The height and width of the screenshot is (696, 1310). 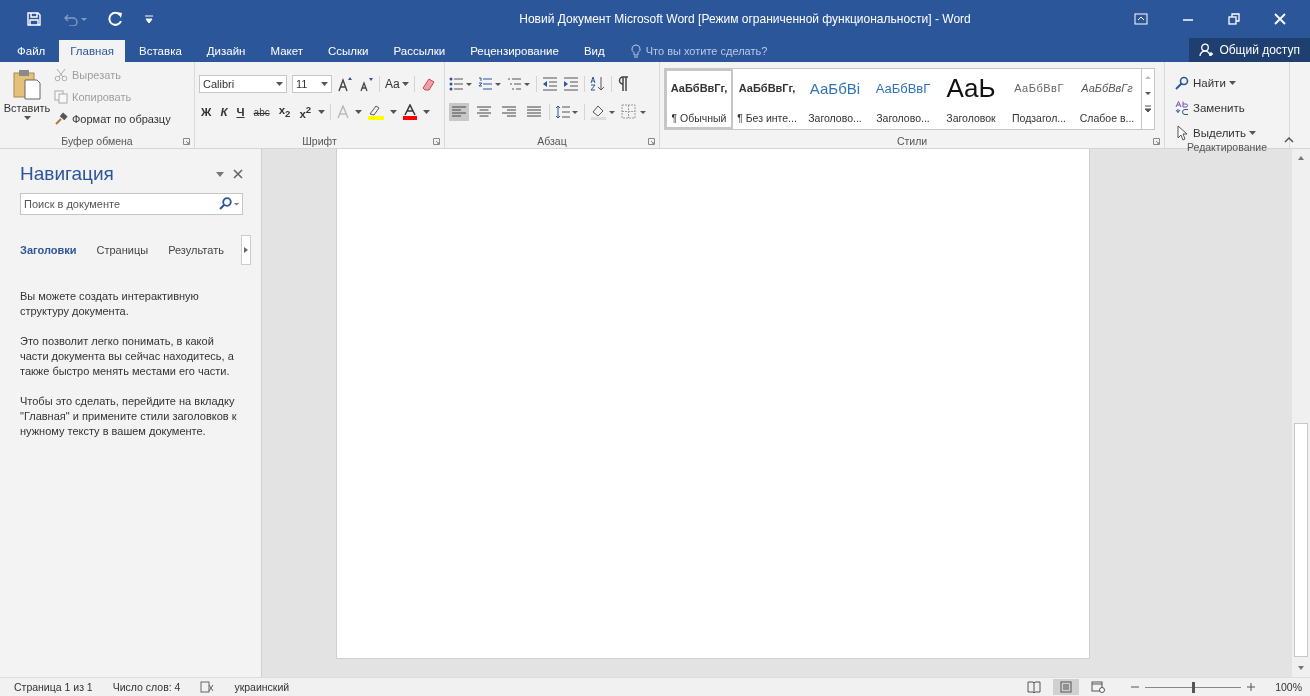 I want to click on search-field: Поиск в документе, so click(x=131, y=204).